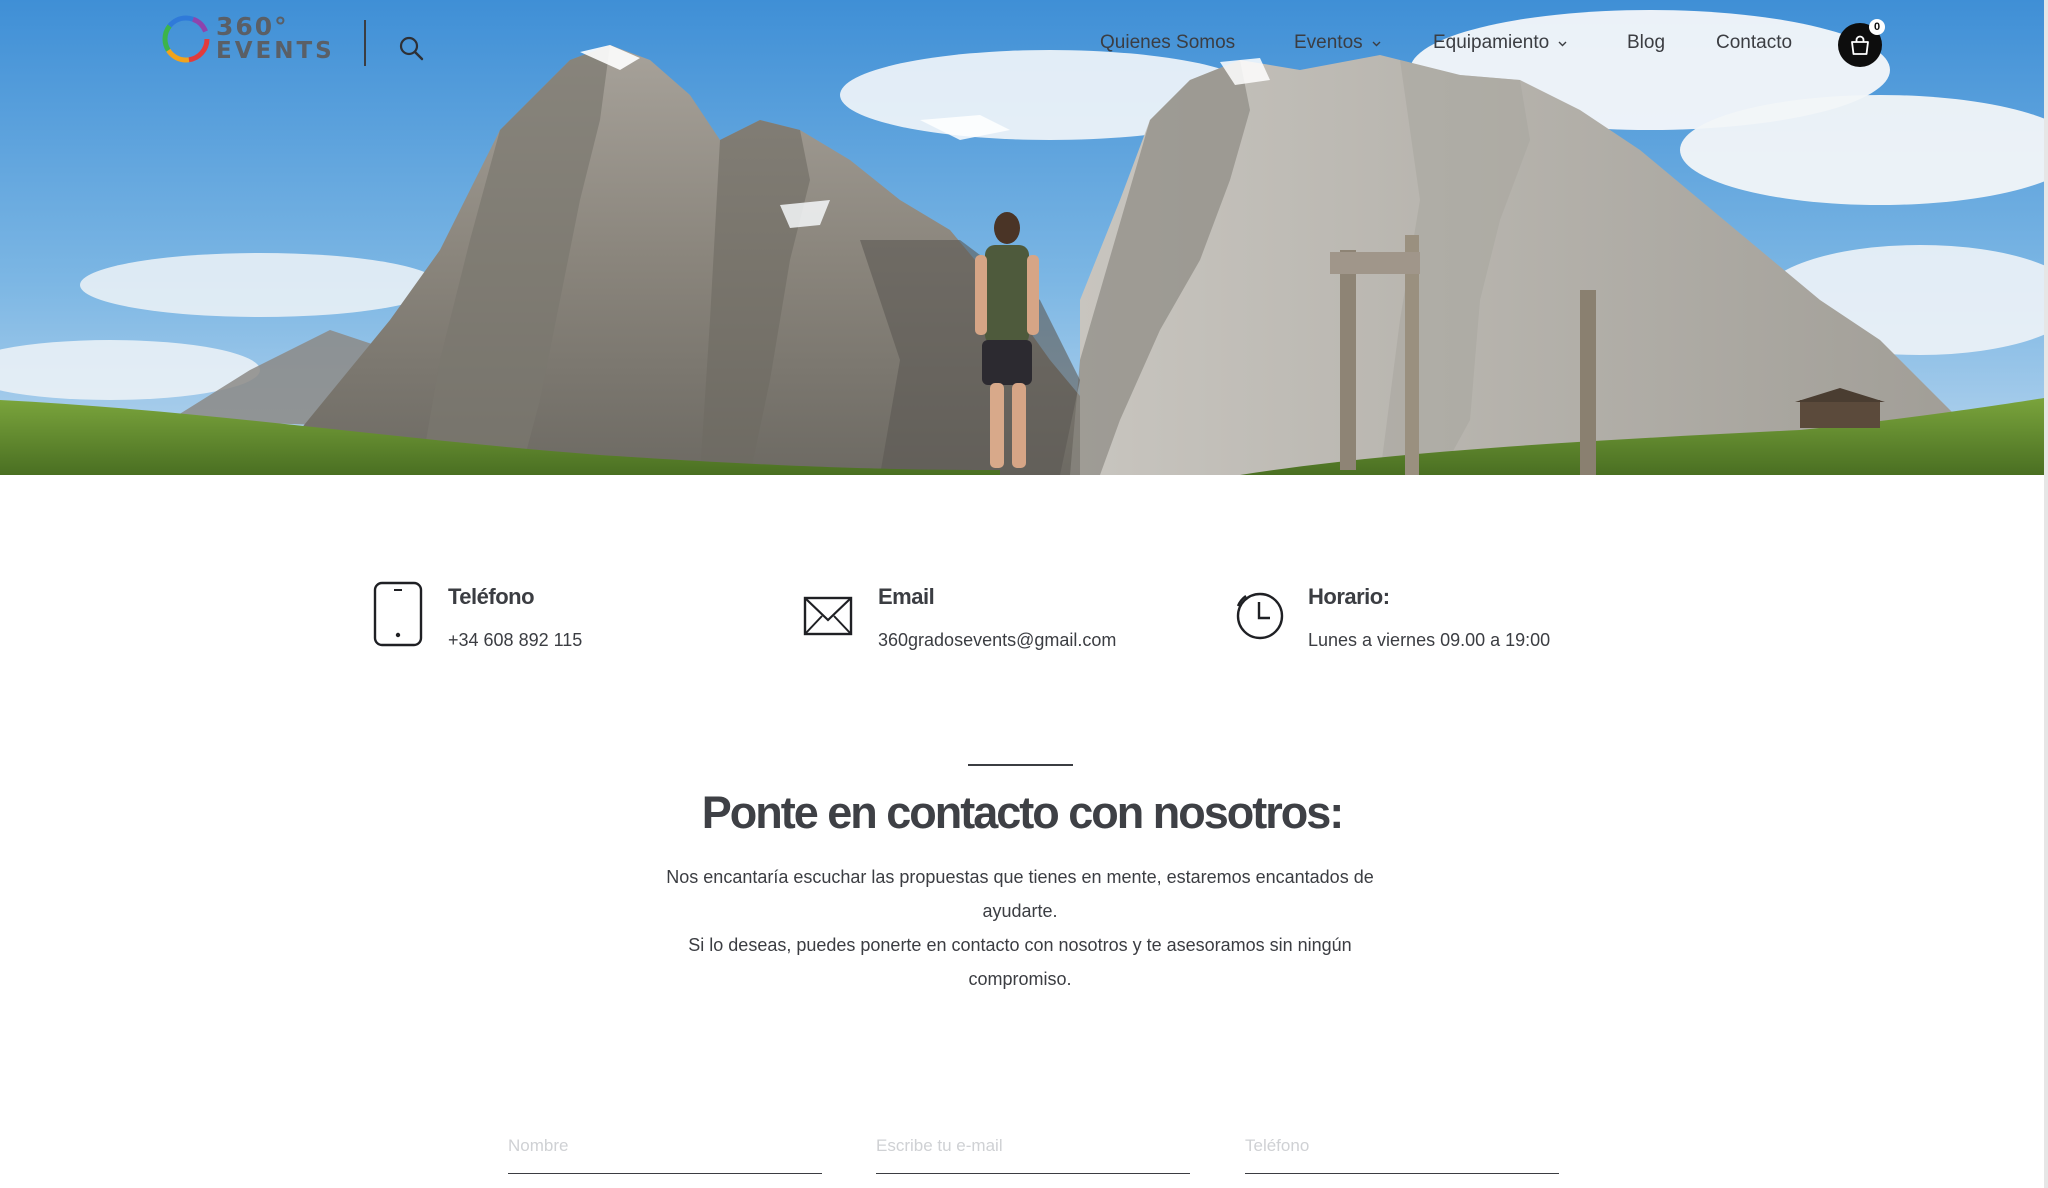 The image size is (2048, 1188). Describe the element at coordinates (186, 39) in the screenshot. I see `logo-ring-icon` at that location.